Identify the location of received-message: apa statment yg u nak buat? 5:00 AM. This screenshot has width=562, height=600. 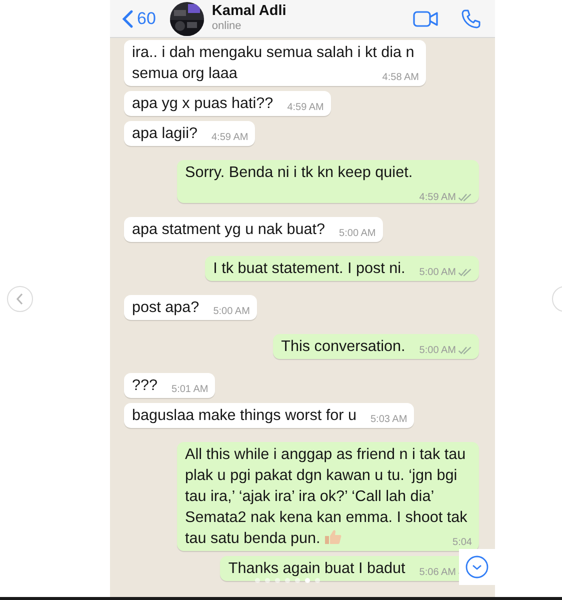
(253, 229).